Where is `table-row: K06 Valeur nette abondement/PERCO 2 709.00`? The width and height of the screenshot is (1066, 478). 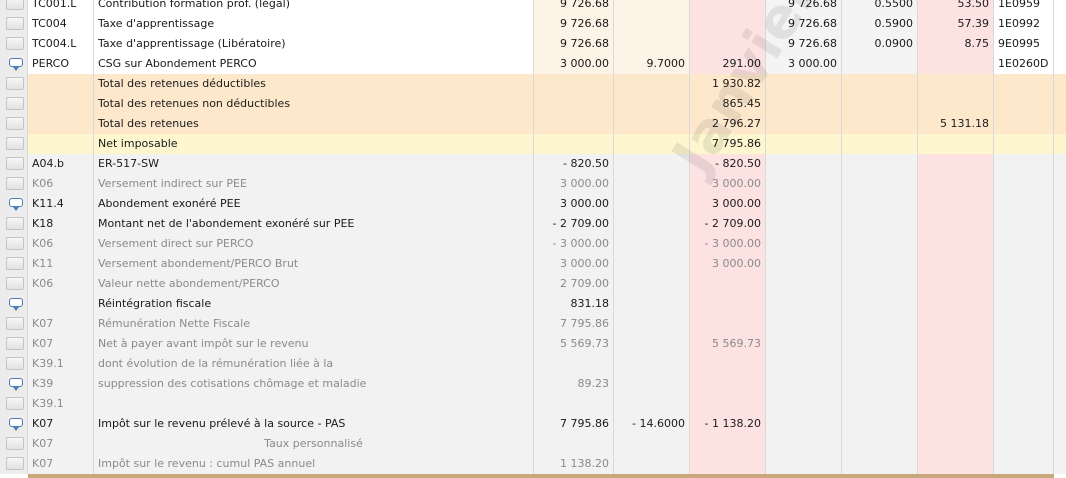
table-row: K06 Valeur nette abondement/PERCO 2 709.00 is located at coordinates (533, 284).